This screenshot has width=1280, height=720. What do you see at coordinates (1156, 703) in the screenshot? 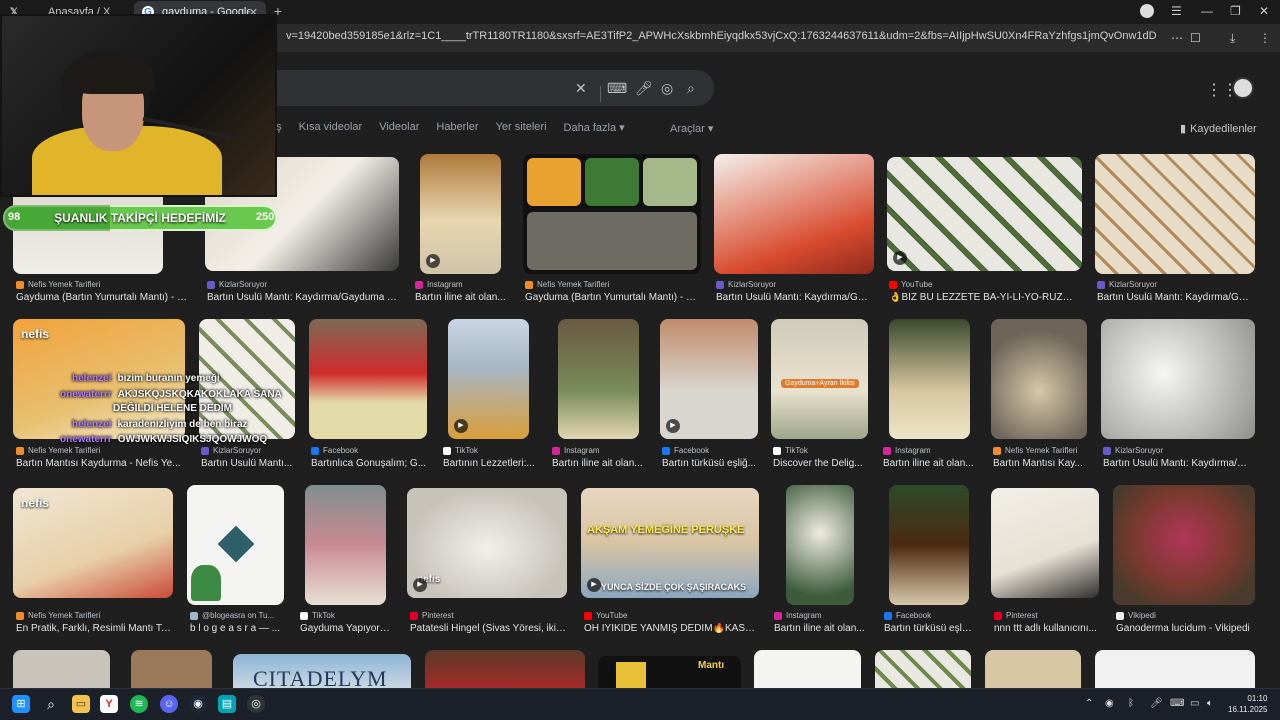
I see `microphone-tray-icon: 🎤︎` at bounding box center [1156, 703].